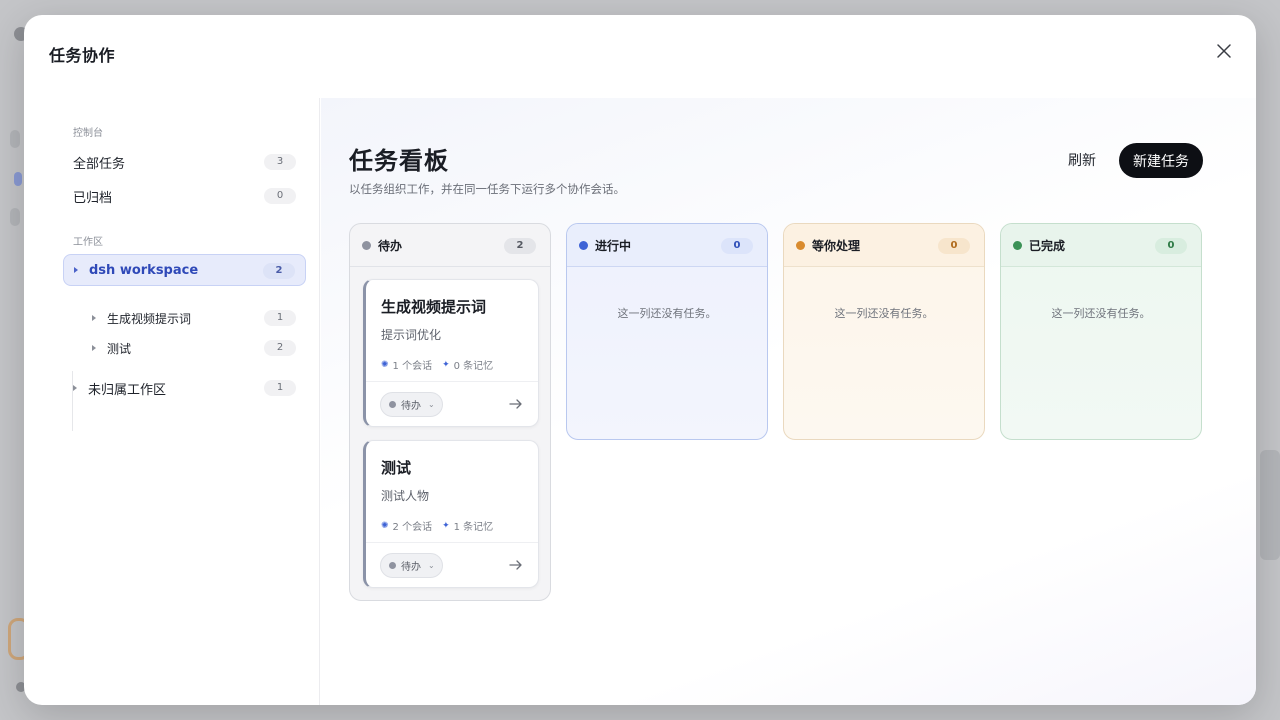 This screenshot has width=1280, height=720. I want to click on session-count: ✺ 1 个会话, so click(407, 365).